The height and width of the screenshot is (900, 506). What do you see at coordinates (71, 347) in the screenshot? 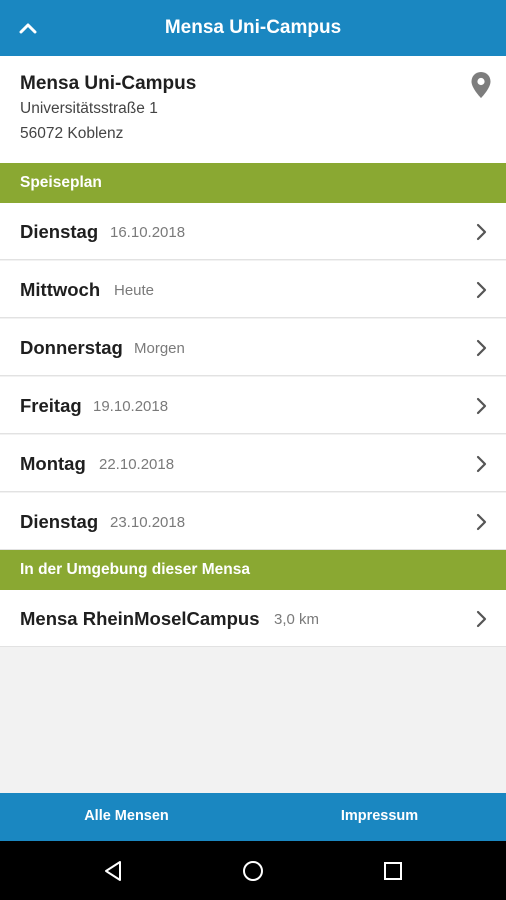
I see `menu-day-name: Donnerstag` at bounding box center [71, 347].